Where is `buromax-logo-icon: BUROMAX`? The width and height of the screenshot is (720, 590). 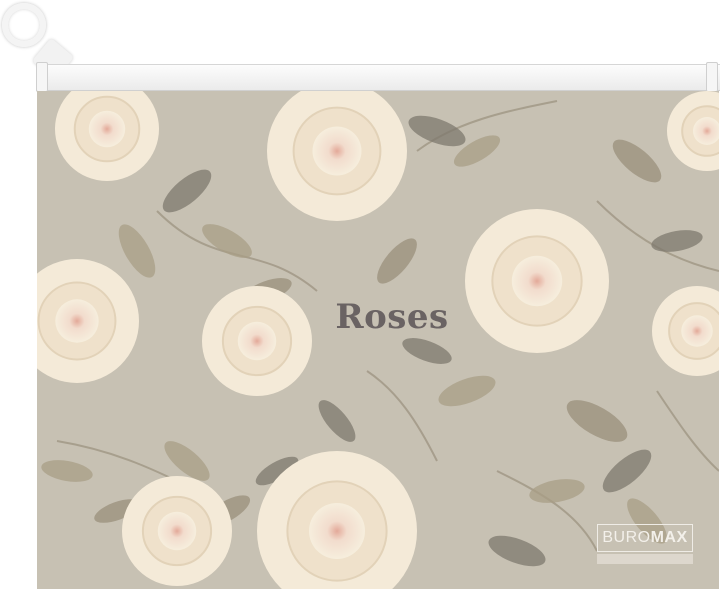 buromax-logo-icon: BUROMAX is located at coordinates (645, 544).